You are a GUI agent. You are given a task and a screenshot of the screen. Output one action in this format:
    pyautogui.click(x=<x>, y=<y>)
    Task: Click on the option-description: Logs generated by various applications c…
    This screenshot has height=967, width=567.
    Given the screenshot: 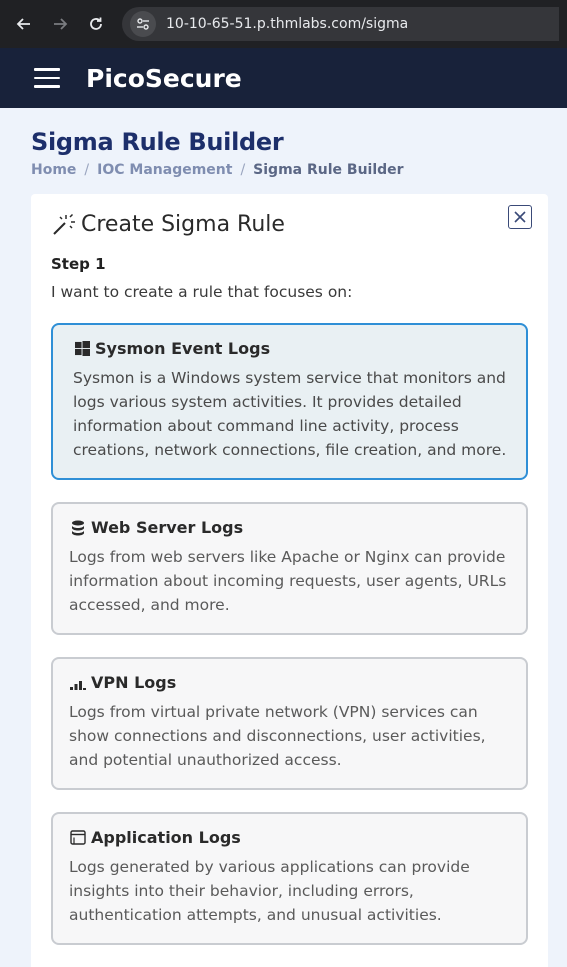 What is the action you would take?
    pyautogui.click(x=269, y=891)
    